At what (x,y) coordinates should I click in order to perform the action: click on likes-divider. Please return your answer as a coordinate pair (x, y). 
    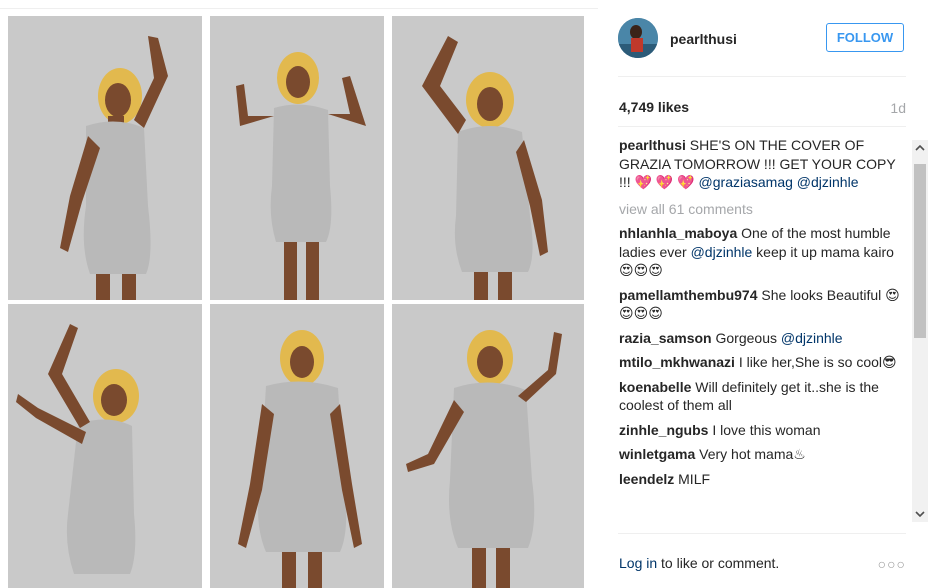
    Looking at the image, I should click on (762, 126).